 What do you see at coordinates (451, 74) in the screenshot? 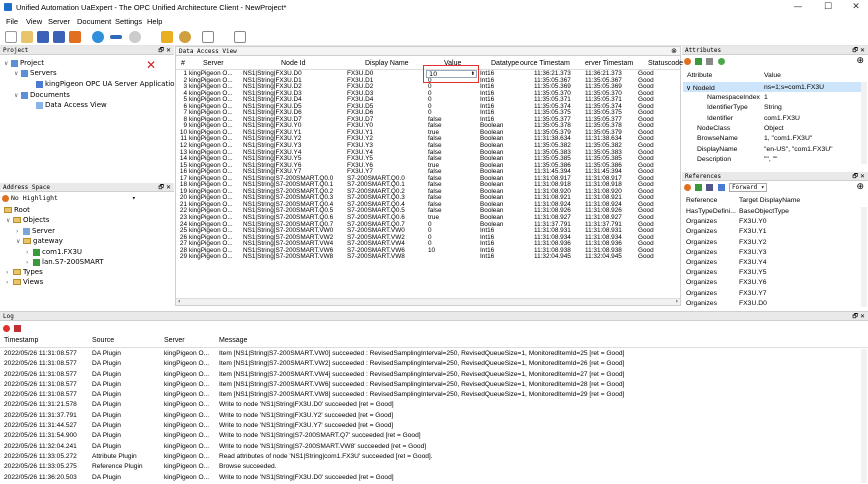
I see `value-editor-input: 10 ⬍` at bounding box center [451, 74].